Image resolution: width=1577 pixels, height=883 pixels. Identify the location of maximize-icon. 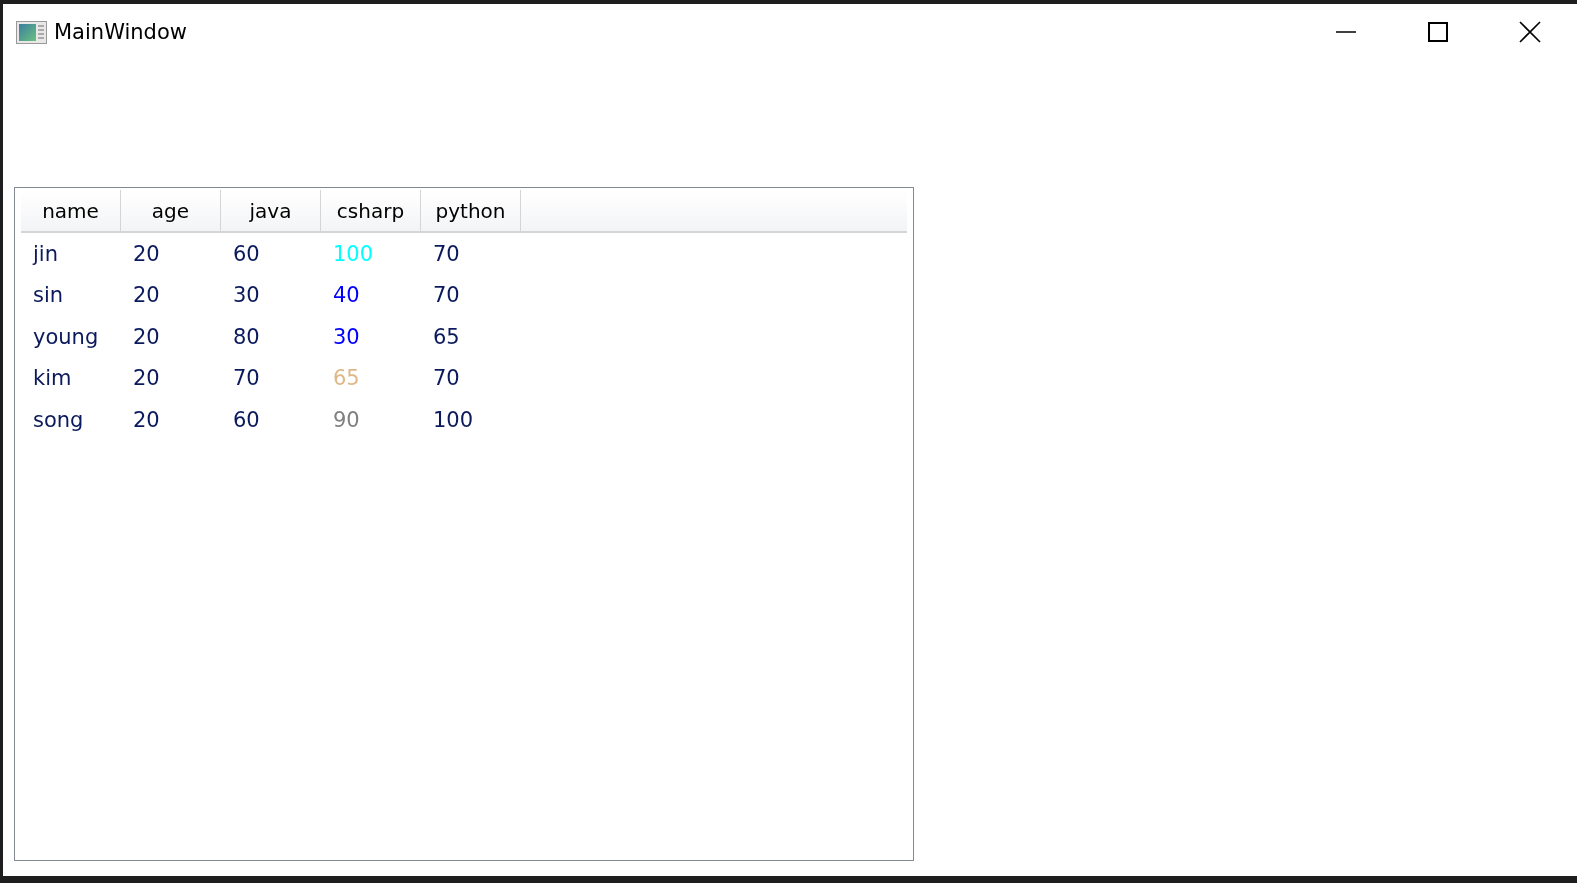
(1438, 32).